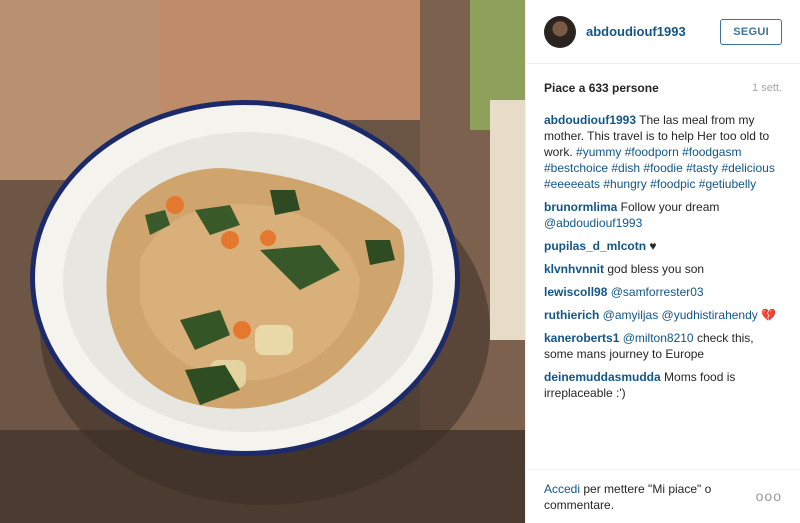 This screenshot has height=523, width=800. I want to click on author-username: abdoudiouf1993, so click(653, 31).